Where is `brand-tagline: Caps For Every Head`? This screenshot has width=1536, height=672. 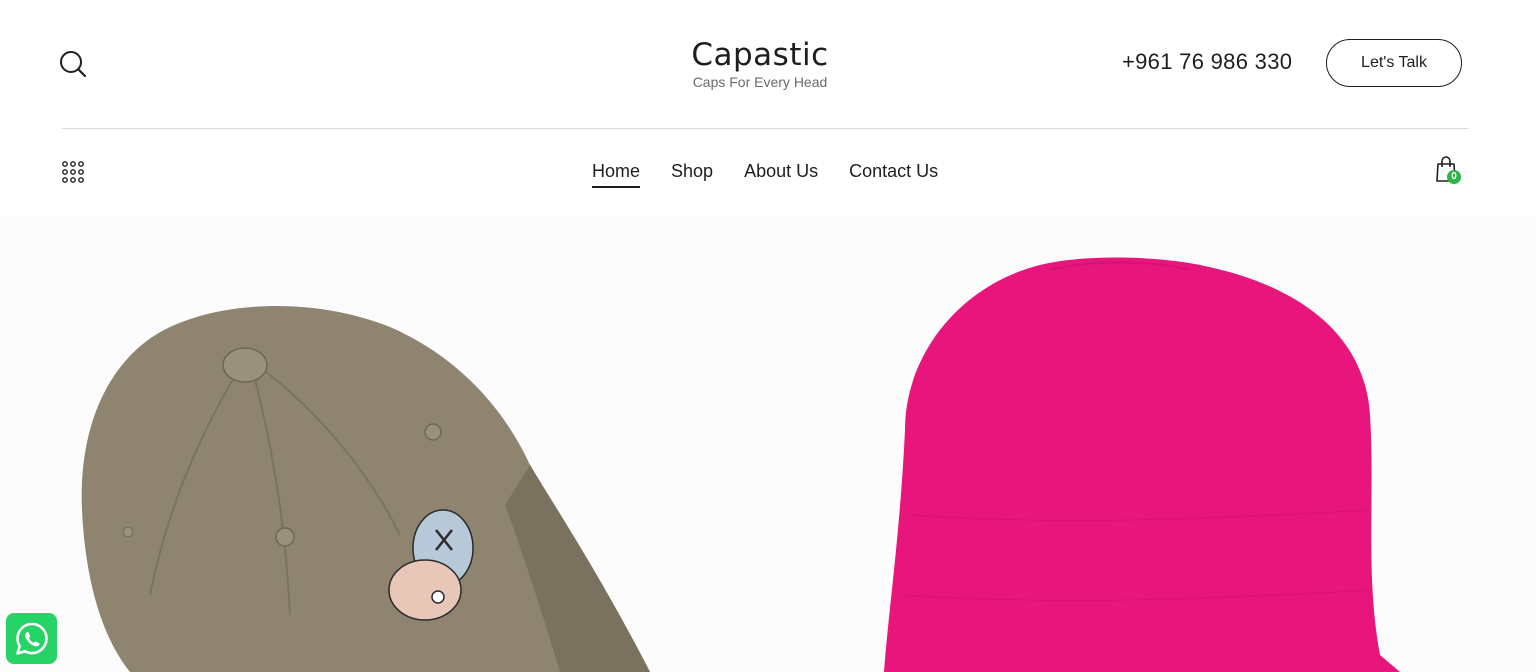
brand-tagline: Caps For Every Head is located at coordinates (760, 82).